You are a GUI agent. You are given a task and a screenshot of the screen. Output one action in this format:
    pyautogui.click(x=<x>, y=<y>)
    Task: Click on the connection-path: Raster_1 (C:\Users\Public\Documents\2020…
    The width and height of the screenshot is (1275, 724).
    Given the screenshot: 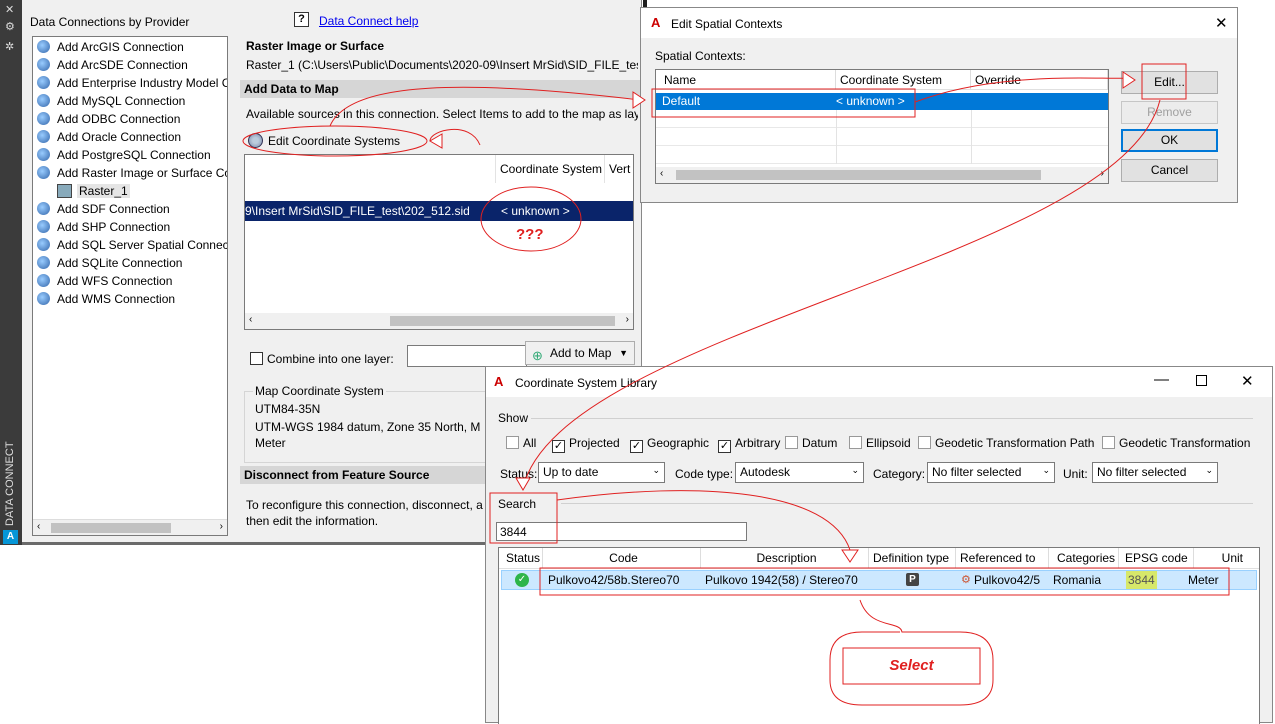 What is the action you would take?
    pyautogui.click(x=442, y=65)
    